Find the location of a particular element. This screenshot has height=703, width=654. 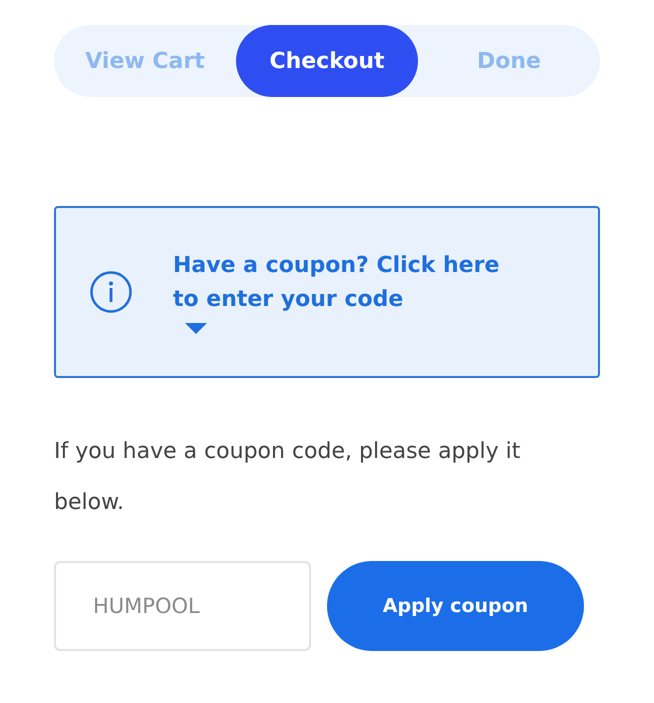

coupon-link: Have a coupon? Click here to enter your code is located at coordinates (338, 283).